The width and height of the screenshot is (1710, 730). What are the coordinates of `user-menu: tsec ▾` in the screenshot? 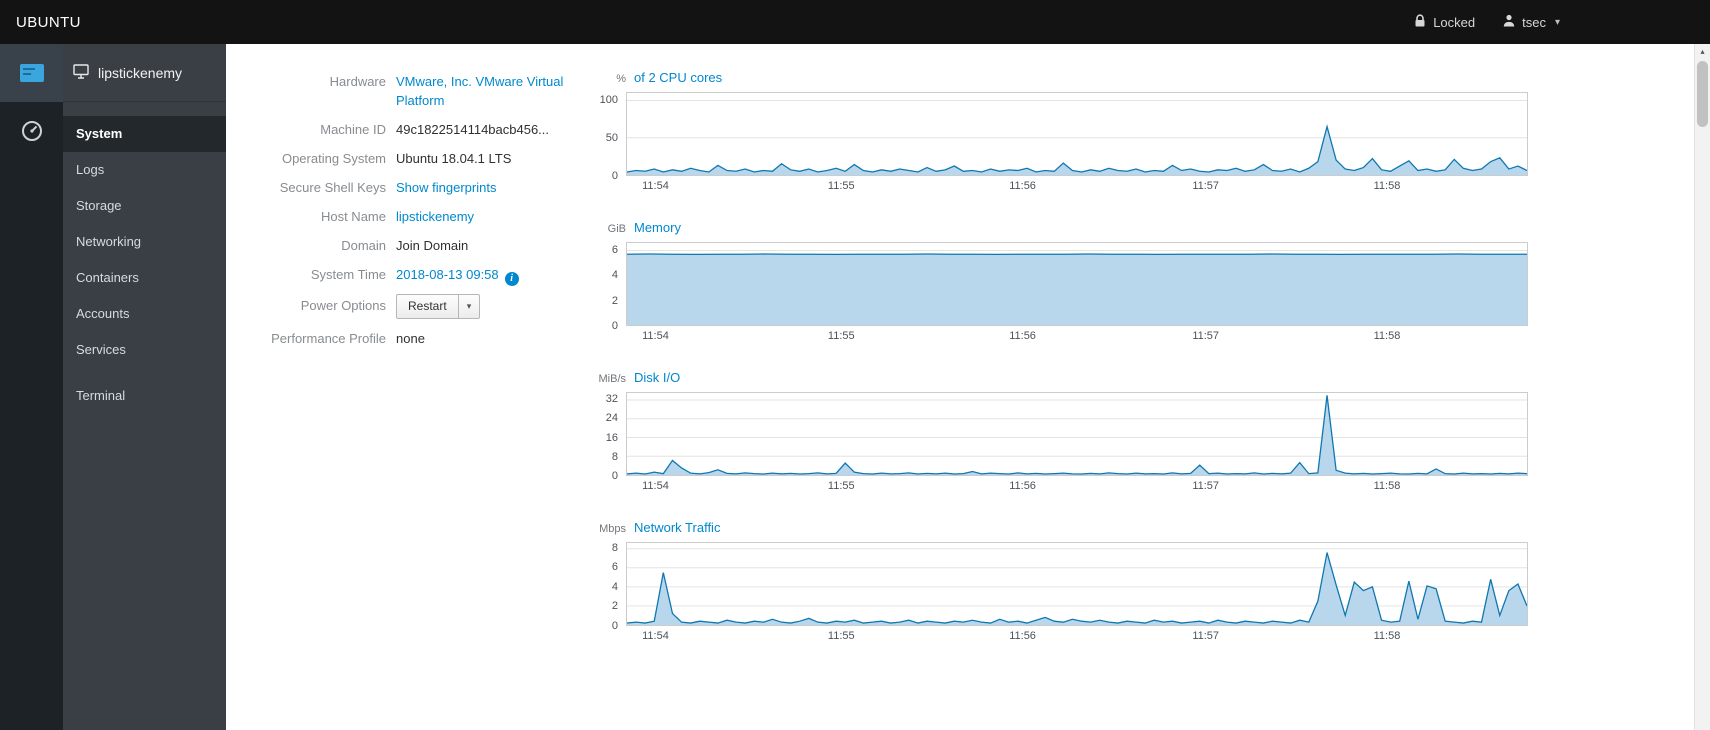 It's located at (1531, 22).